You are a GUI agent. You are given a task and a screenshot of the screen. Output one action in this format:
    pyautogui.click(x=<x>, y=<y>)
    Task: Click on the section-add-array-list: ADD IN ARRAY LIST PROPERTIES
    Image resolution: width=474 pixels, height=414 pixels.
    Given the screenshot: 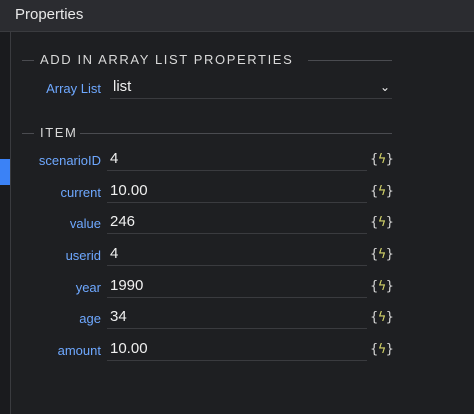 What is the action you would take?
    pyautogui.click(x=207, y=61)
    